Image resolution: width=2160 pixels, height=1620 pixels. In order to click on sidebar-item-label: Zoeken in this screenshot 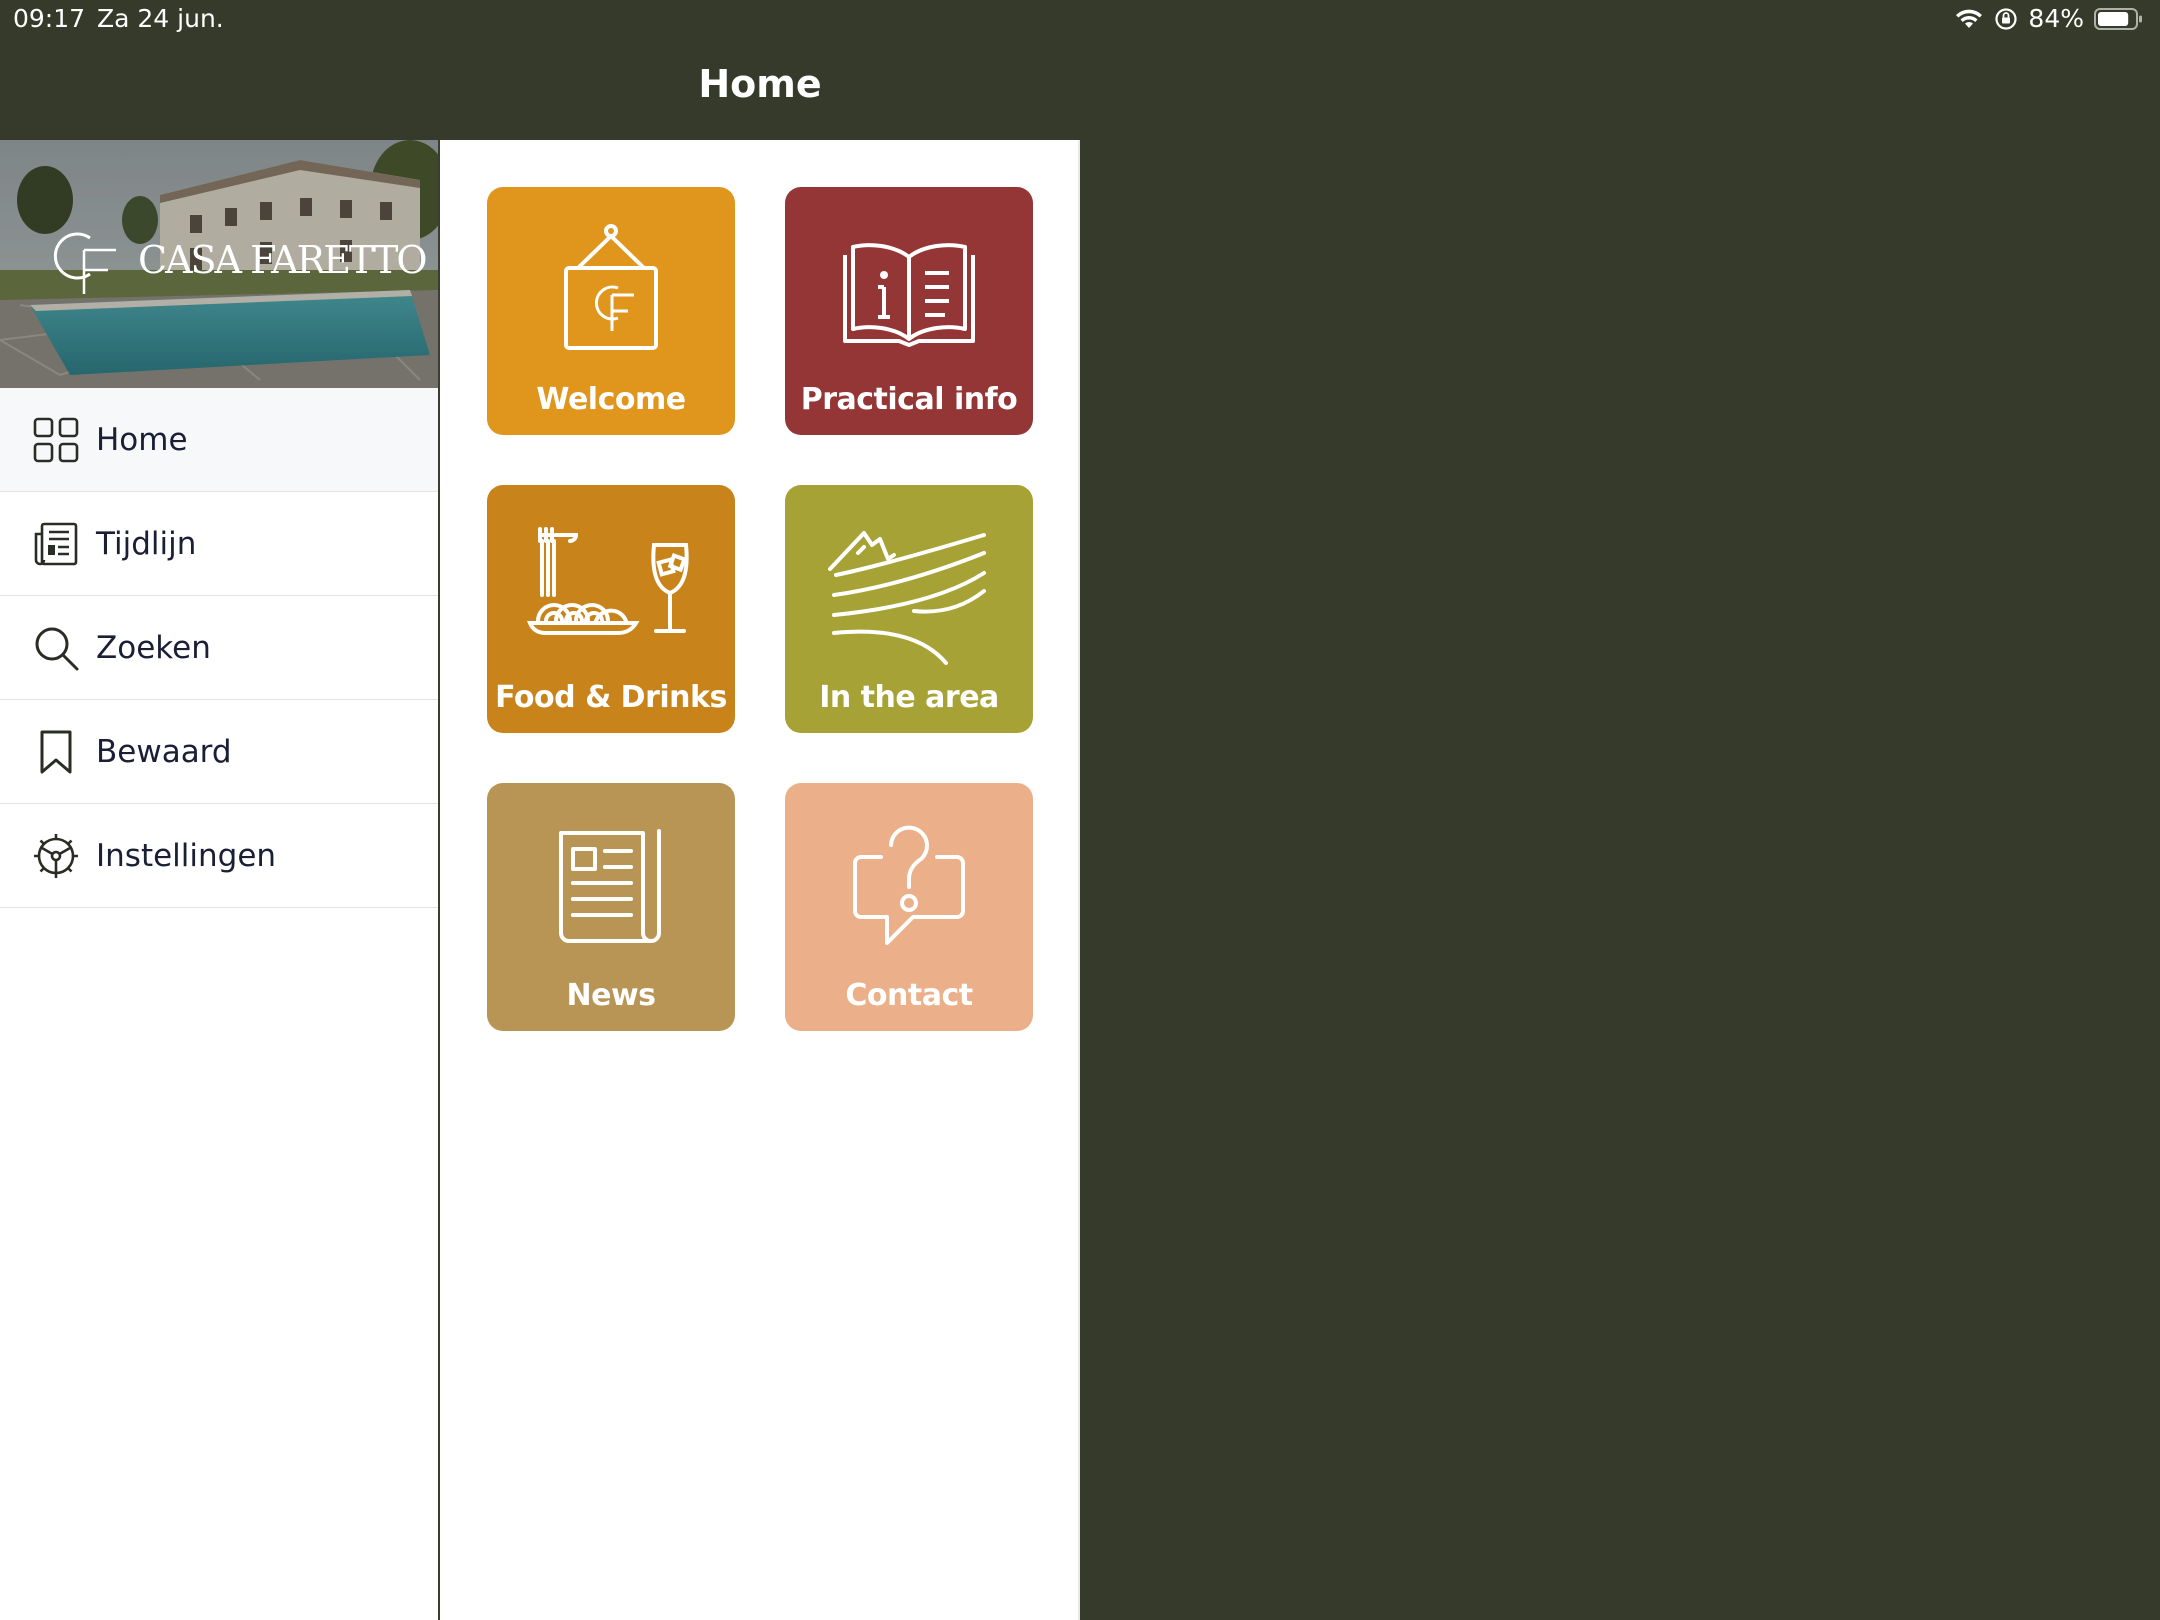, I will do `click(153, 647)`.